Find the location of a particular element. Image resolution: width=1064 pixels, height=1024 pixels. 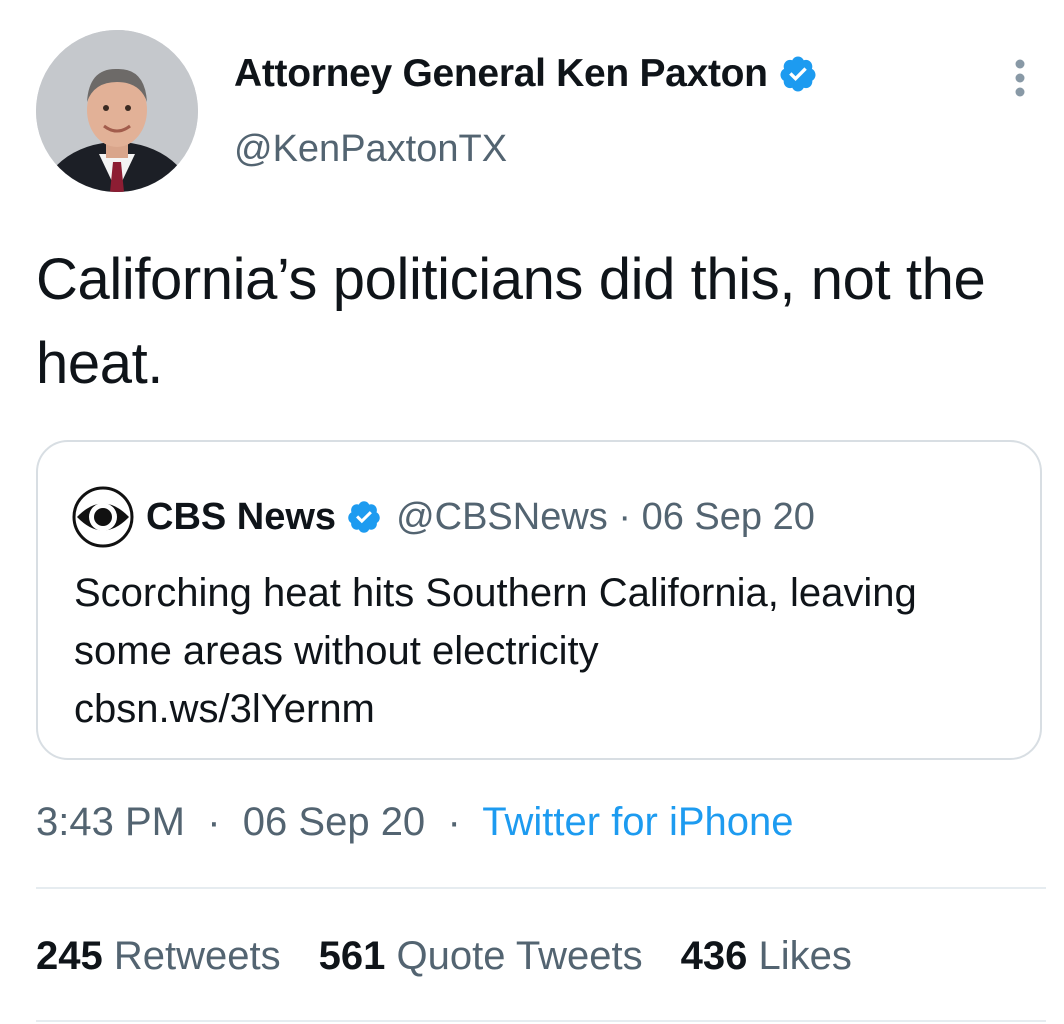

likes-stat: 436 Likes is located at coordinates (766, 956).